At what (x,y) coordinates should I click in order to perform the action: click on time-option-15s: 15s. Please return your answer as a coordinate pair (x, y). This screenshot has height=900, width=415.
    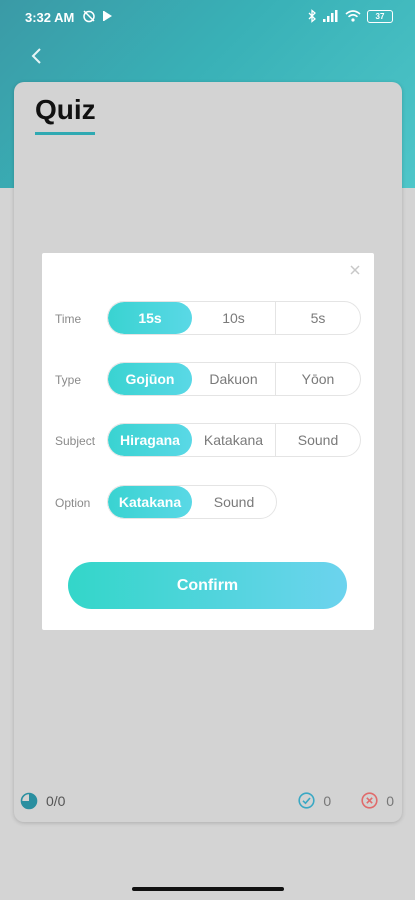
    Looking at the image, I should click on (150, 318).